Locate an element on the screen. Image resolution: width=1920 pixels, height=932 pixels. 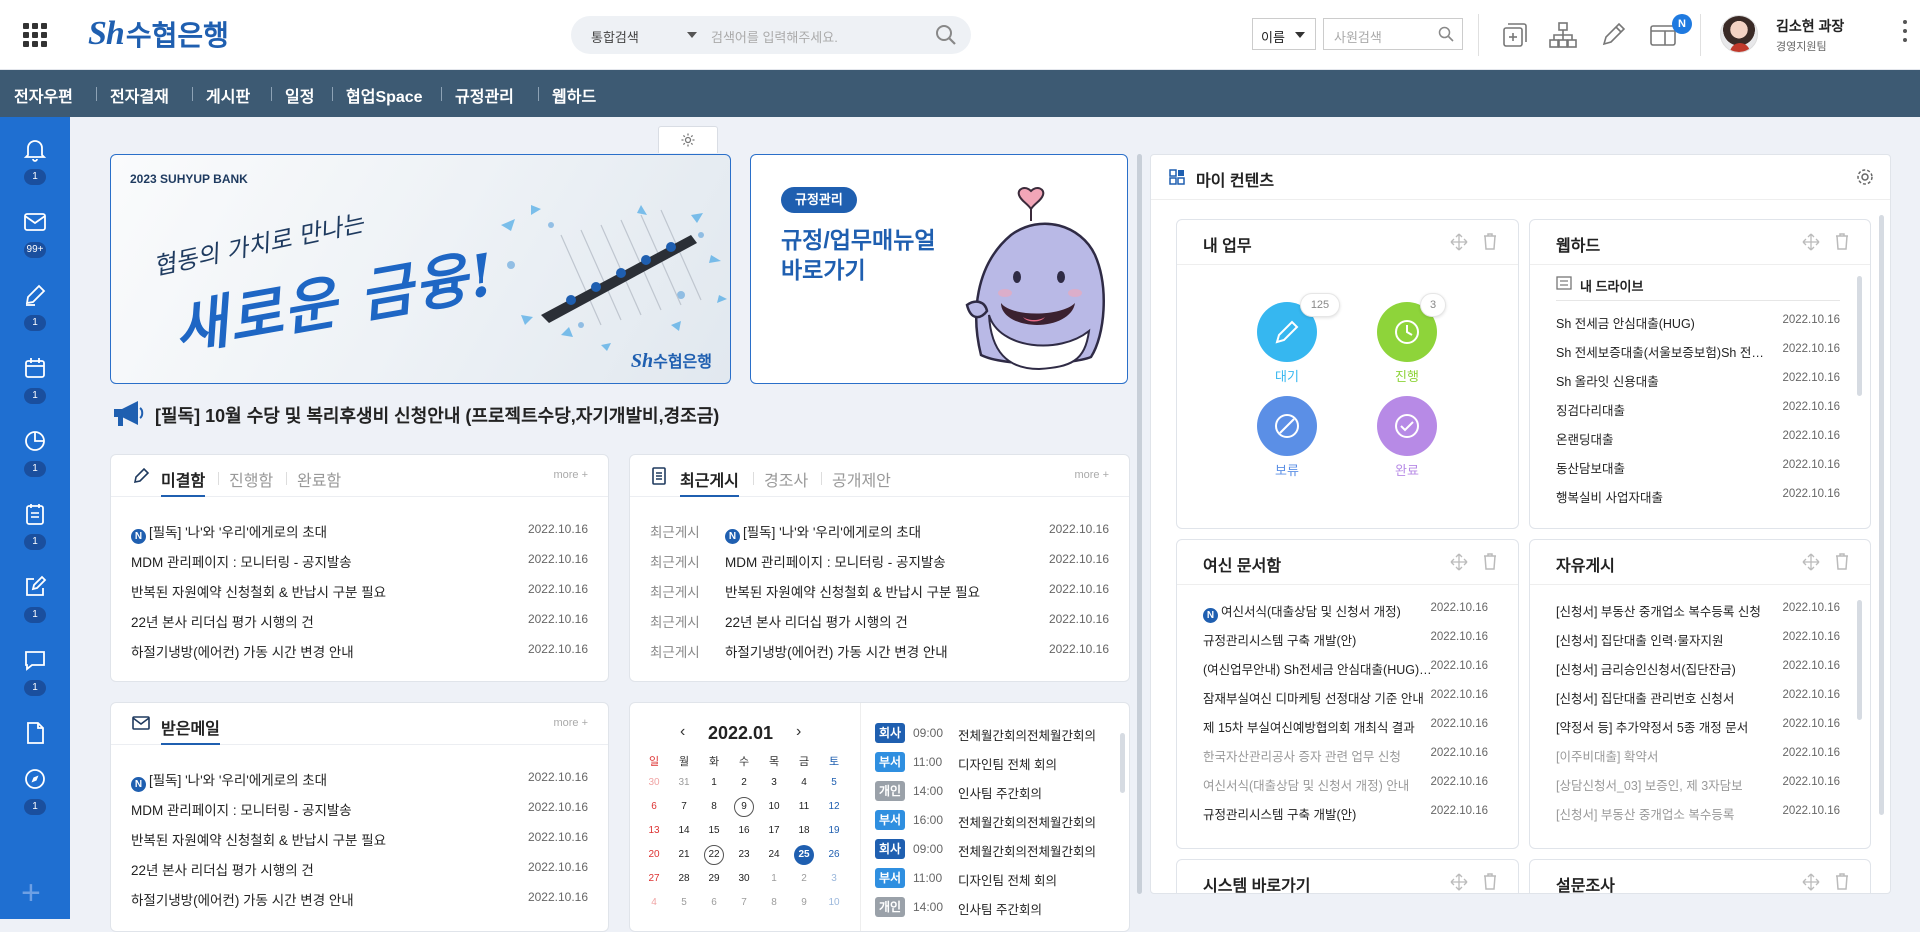
work-done-button is located at coordinates (1407, 426).